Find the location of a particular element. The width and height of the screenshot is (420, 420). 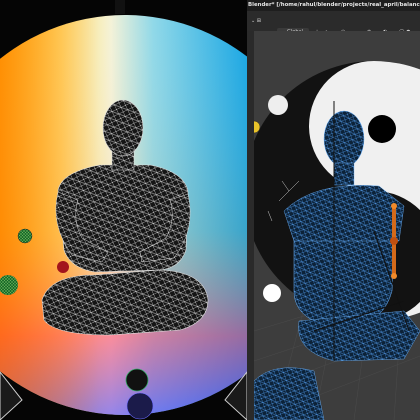

tool-shelf is located at coordinates (250, 225).